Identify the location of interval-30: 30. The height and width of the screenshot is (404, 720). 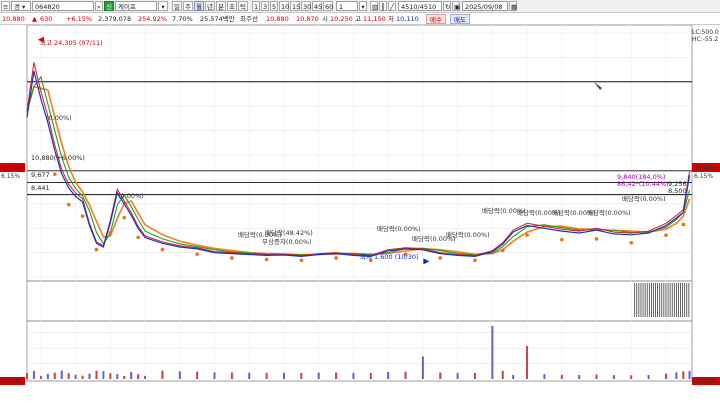
(306, 6).